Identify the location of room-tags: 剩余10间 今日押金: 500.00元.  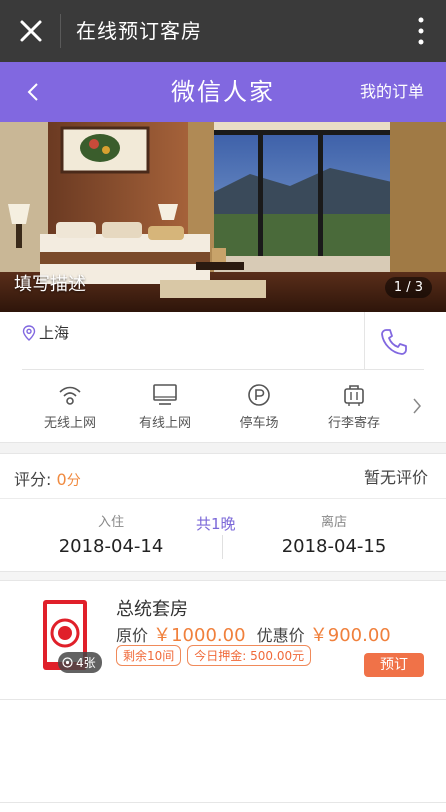
(214, 655).